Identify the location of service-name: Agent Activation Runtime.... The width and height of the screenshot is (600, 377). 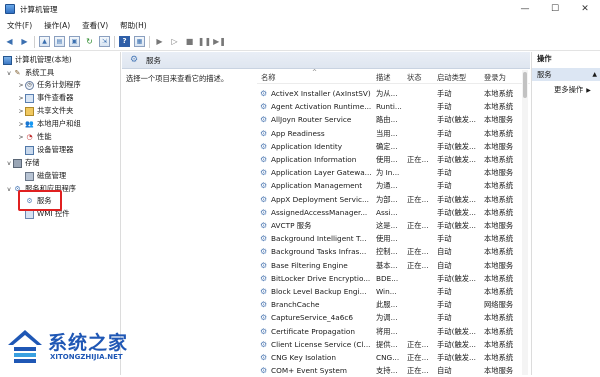
(321, 107).